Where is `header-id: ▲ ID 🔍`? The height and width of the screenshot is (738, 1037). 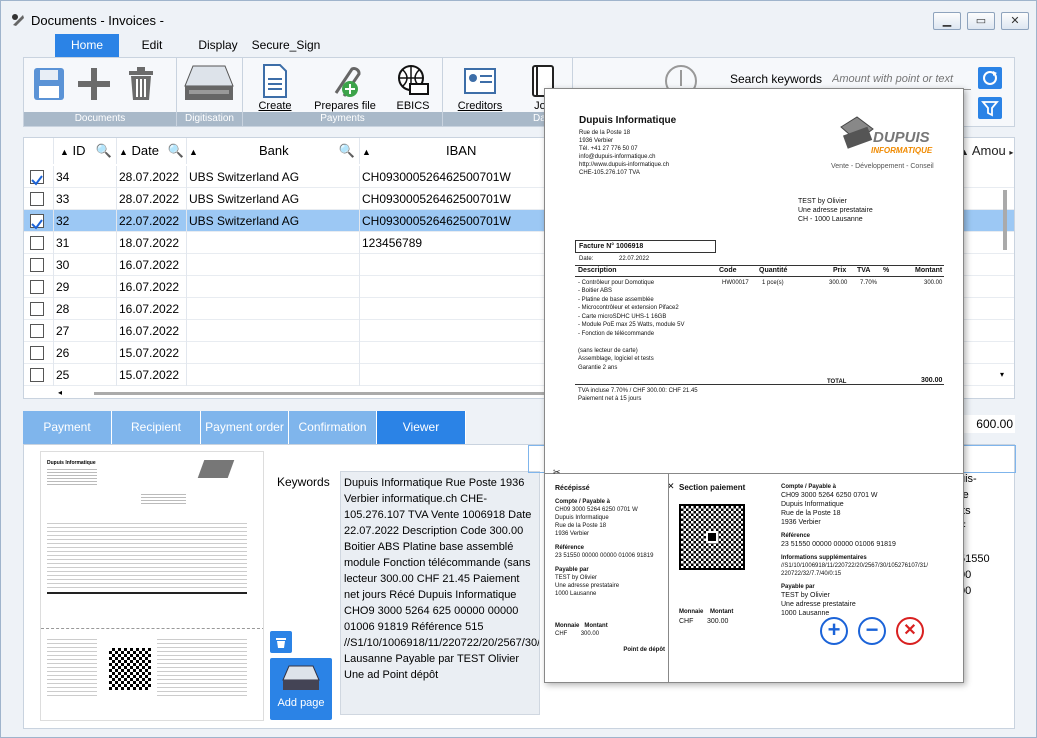 header-id: ▲ ID 🔍 is located at coordinates (85, 151).